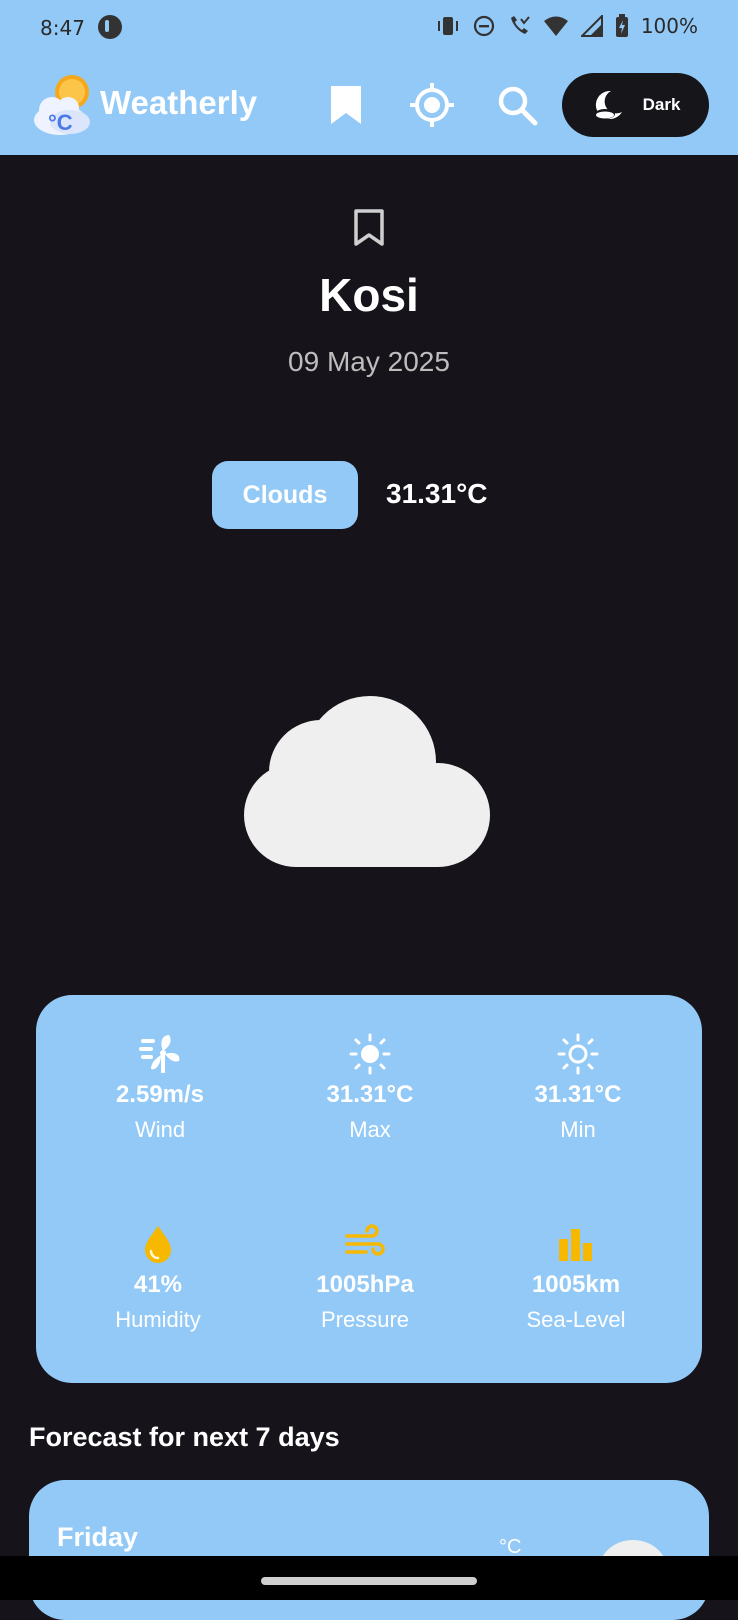  I want to click on stat-pressure: 1005hPa Pressure, so click(365, 1278).